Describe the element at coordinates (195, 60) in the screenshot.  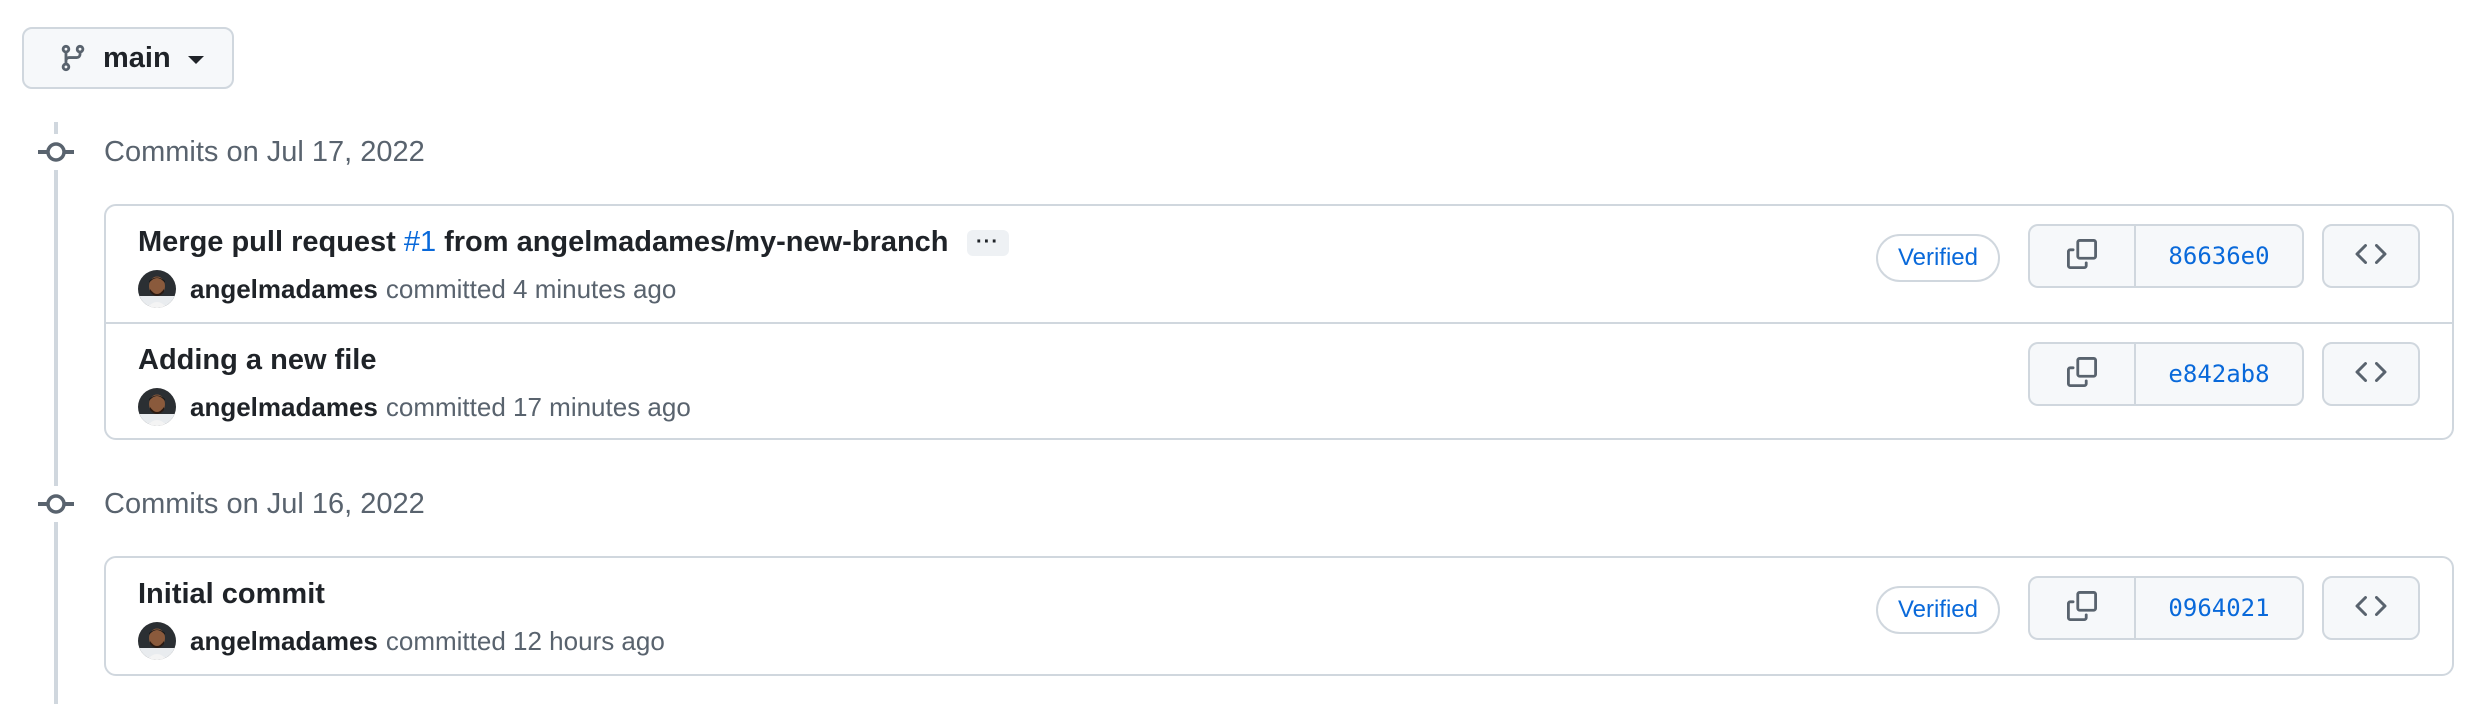
I see `triangle-down-icon` at that location.